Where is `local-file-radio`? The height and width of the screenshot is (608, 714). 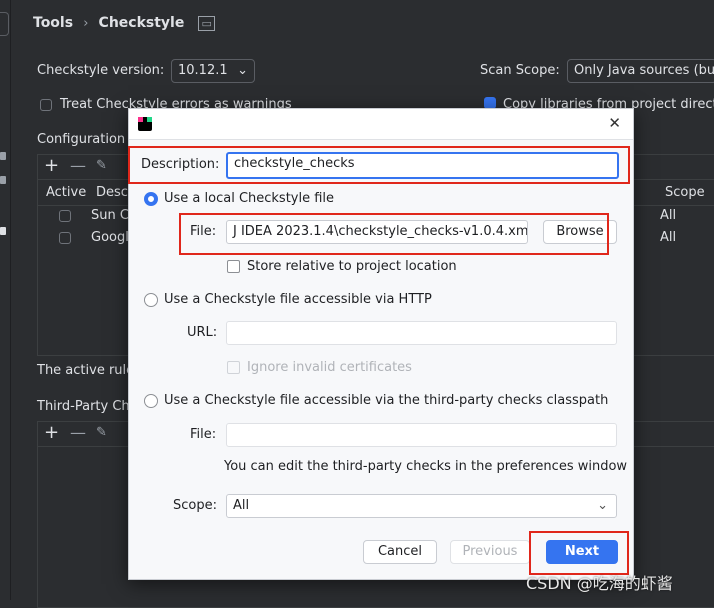 local-file-radio is located at coordinates (151, 199).